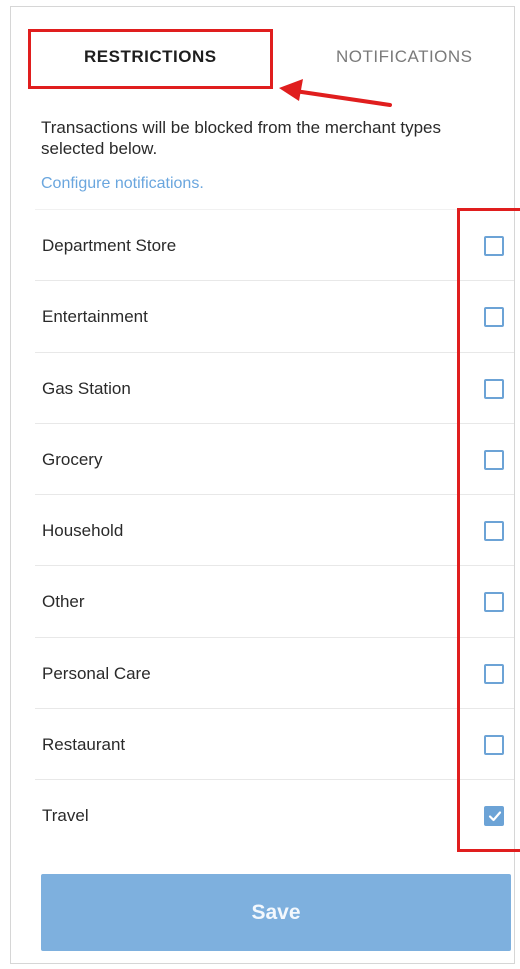 The width and height of the screenshot is (520, 969). I want to click on merchant-type-label: Household, so click(83, 531).